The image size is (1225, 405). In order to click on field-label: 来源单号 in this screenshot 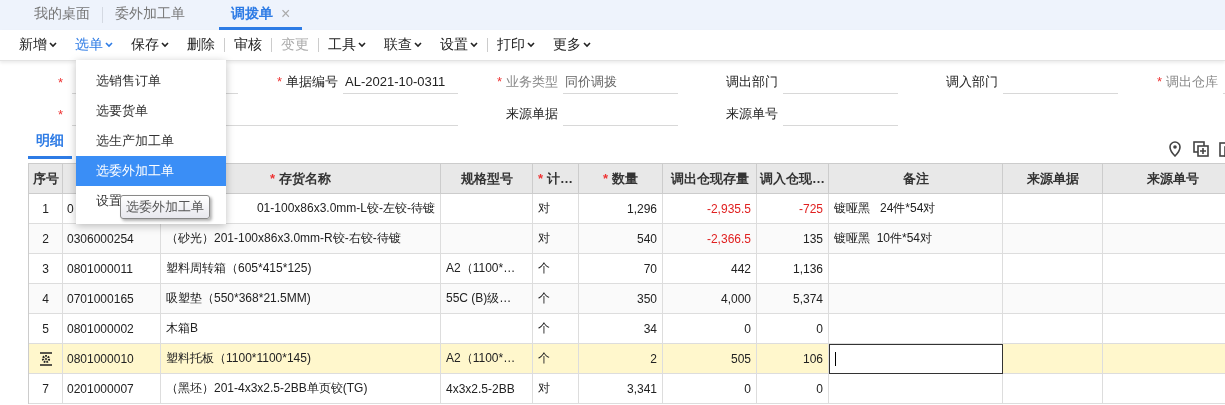, I will do `click(751, 114)`.